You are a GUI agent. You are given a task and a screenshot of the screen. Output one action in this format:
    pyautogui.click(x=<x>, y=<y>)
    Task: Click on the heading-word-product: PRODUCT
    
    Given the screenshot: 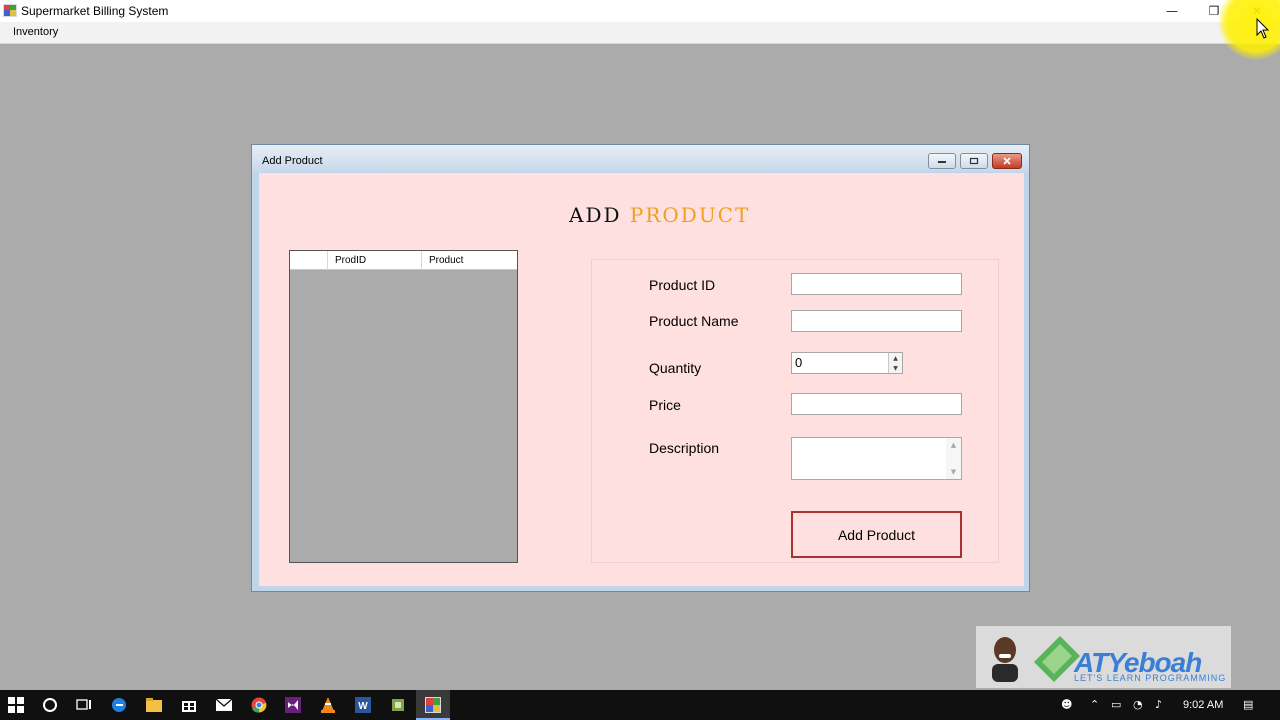 What is the action you would take?
    pyautogui.click(x=690, y=215)
    